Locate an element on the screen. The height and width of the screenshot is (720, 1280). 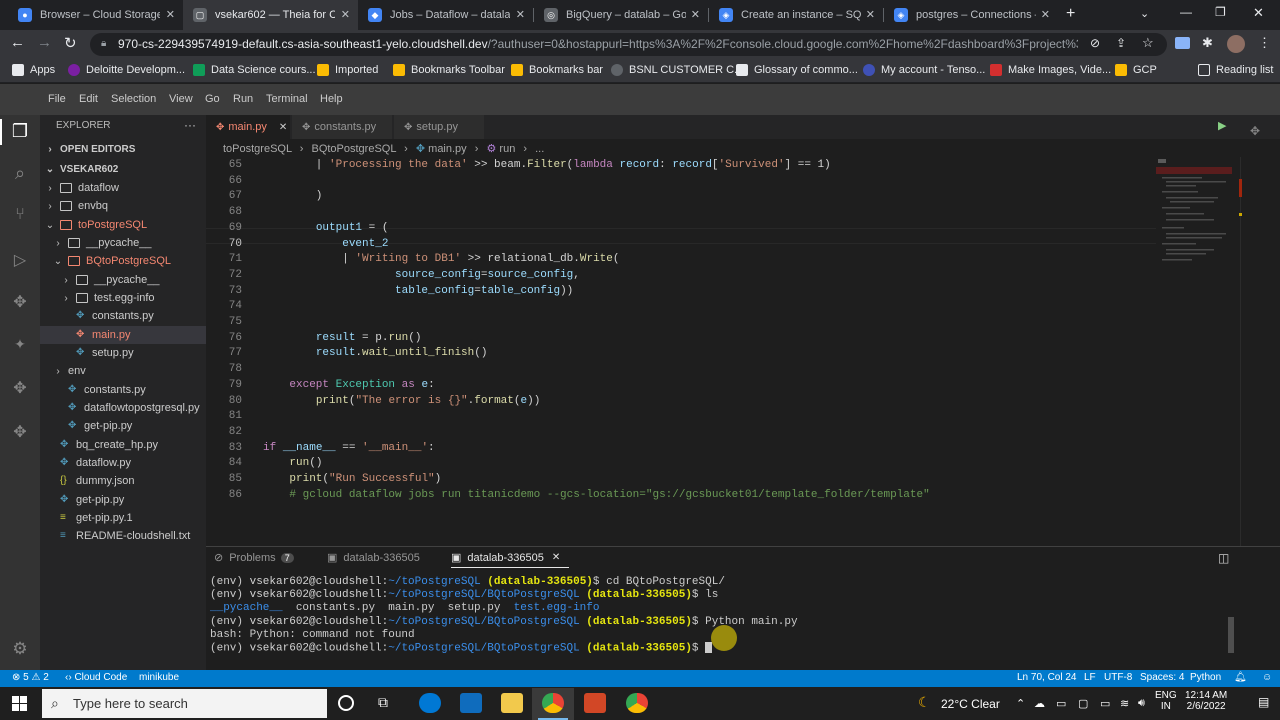
bookmark-apps: Apps is located at coordinates (33, 70).